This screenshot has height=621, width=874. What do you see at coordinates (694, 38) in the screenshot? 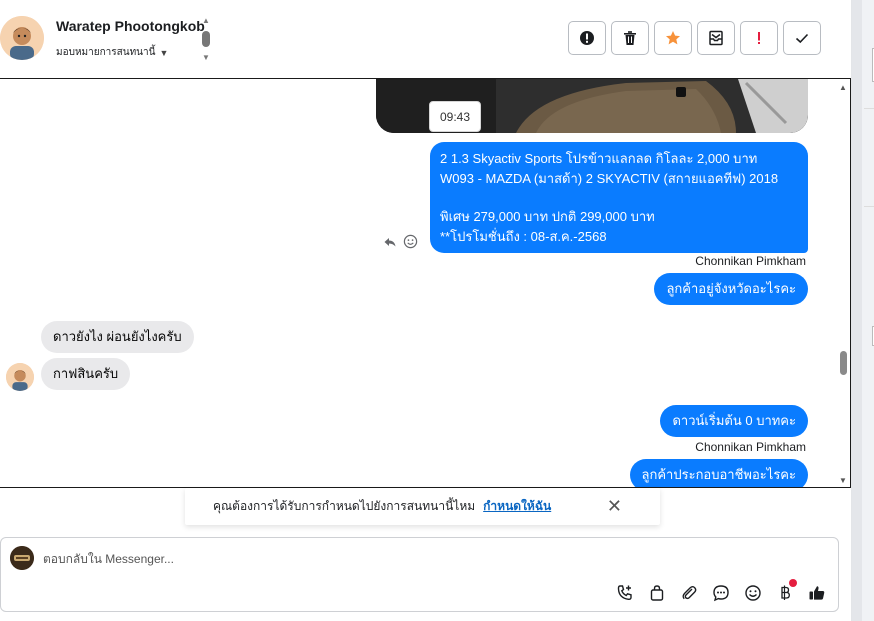
I see `conversation-toolbar` at bounding box center [694, 38].